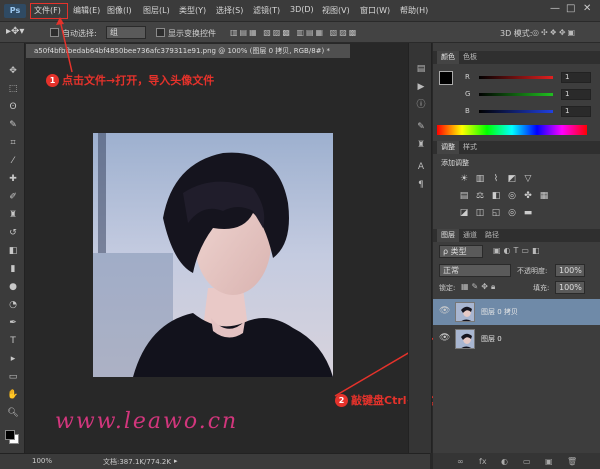 This screenshot has height=469, width=600. What do you see at coordinates (516, 111) in the screenshot?
I see `b-slider` at bounding box center [516, 111].